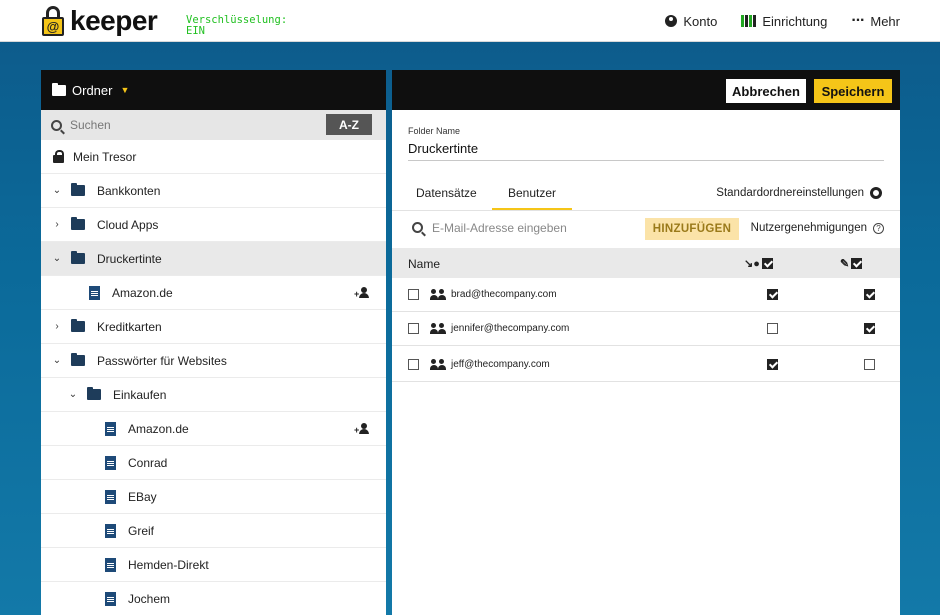 This screenshot has height=615, width=940. I want to click on tree-item-record: Conrad, so click(213, 463).